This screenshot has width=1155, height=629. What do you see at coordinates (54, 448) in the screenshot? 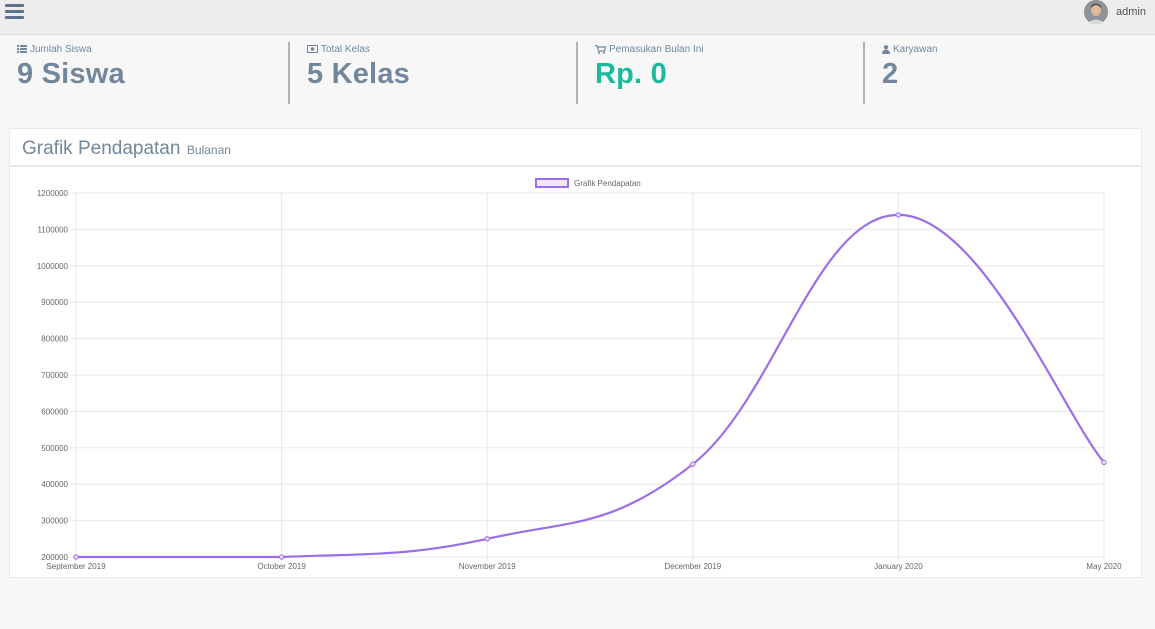
I see `y-tick-label: 500000` at bounding box center [54, 448].